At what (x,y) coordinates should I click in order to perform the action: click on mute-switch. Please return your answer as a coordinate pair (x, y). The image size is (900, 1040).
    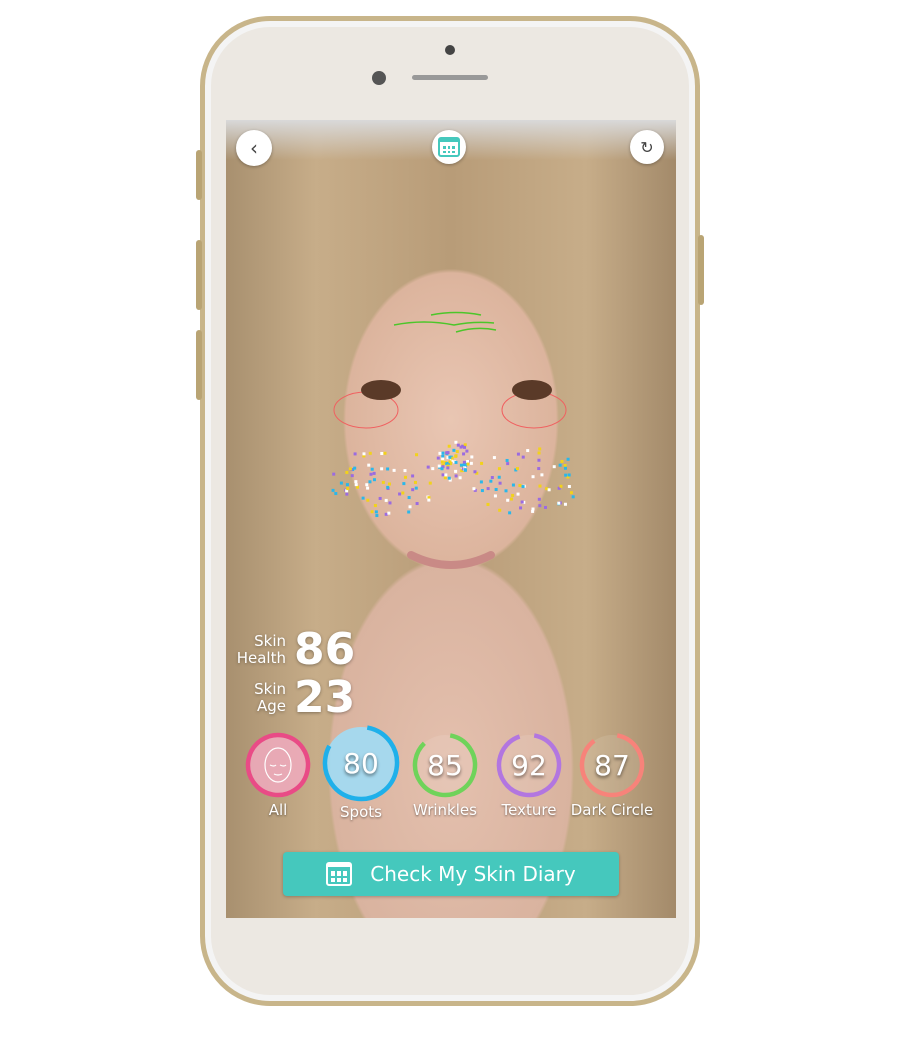
    Looking at the image, I should click on (199, 175).